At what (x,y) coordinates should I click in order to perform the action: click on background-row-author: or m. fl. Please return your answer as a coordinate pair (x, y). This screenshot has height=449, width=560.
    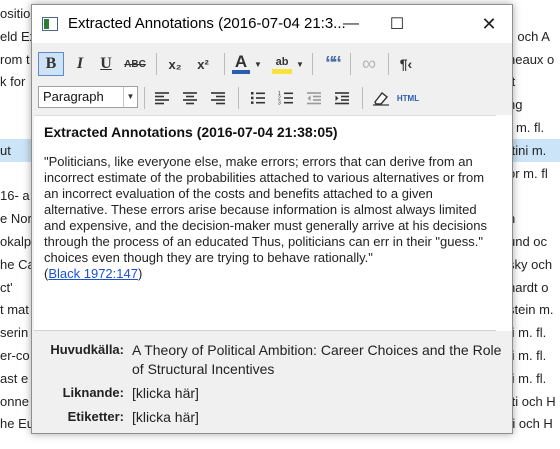
    Looking at the image, I should click on (528, 173).